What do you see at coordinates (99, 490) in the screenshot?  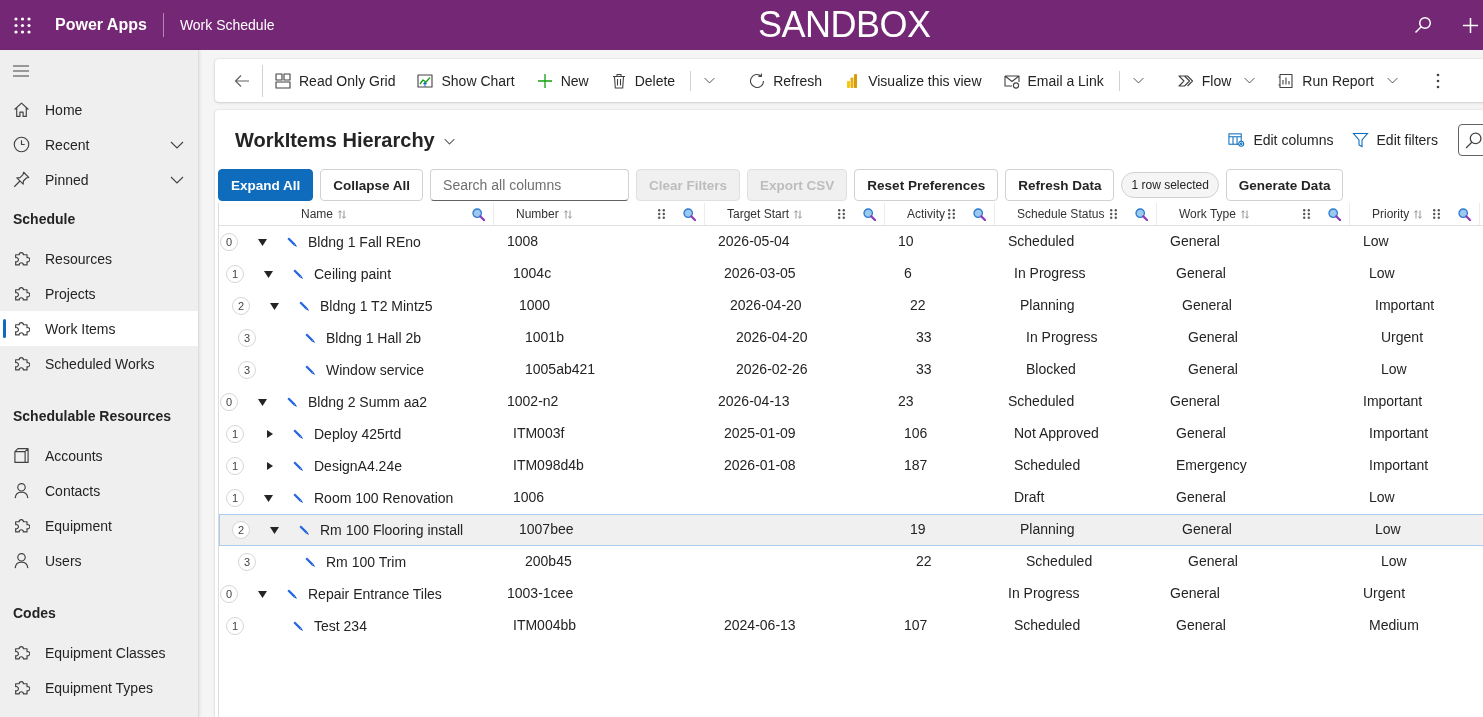 I see `nav-item: Contacts` at bounding box center [99, 490].